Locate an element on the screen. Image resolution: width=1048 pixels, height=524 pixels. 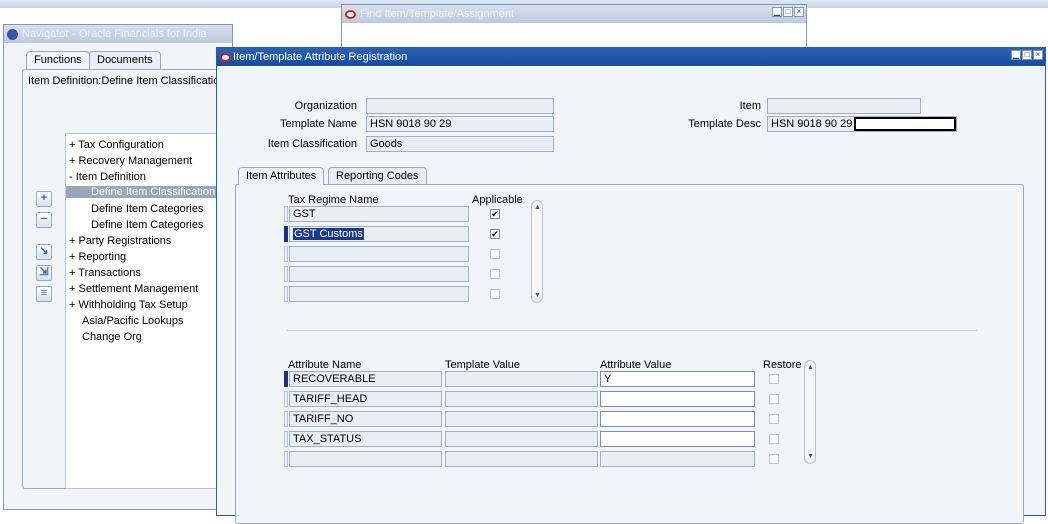
organization-label: Organization is located at coordinates (325, 106).